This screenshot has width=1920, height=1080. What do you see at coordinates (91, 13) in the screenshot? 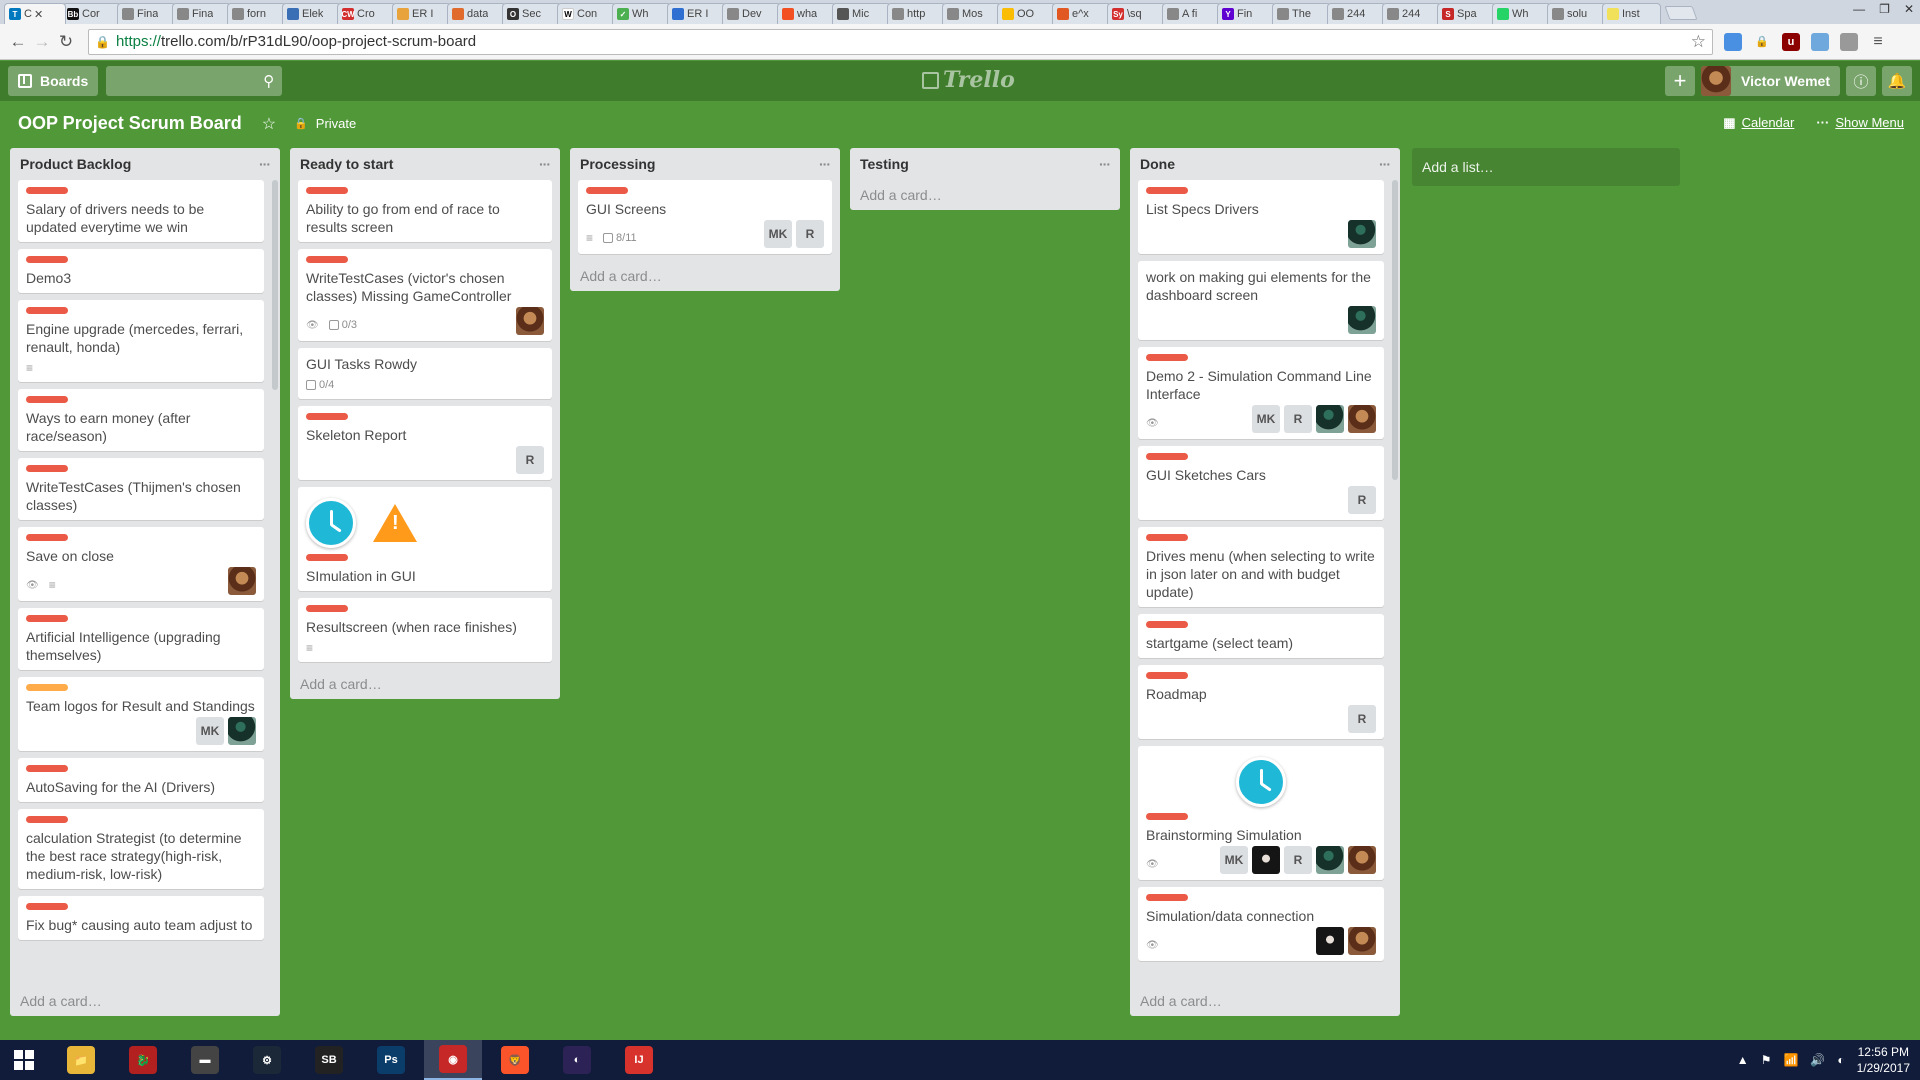
I see `browser-tab: Bb Cor` at bounding box center [91, 13].